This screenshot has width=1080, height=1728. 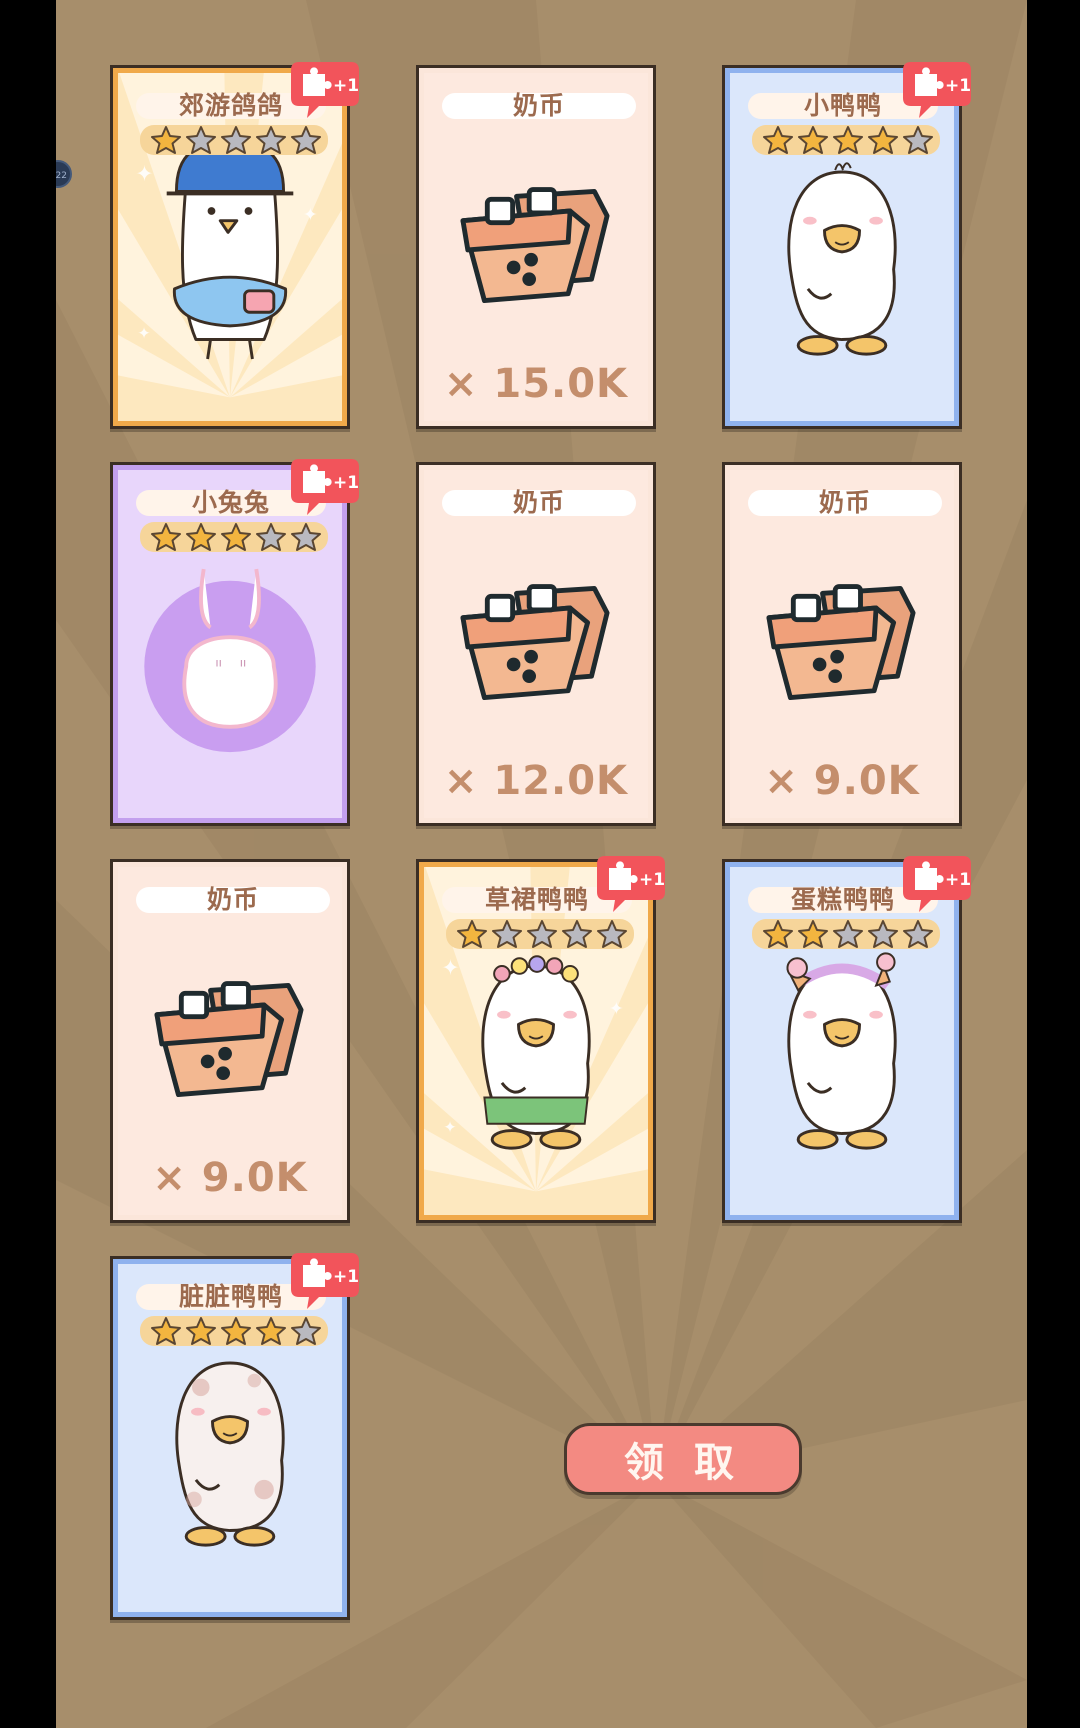 I want to click on reward-card: ıı ıı 小兔兔 +1, so click(x=234, y=642).